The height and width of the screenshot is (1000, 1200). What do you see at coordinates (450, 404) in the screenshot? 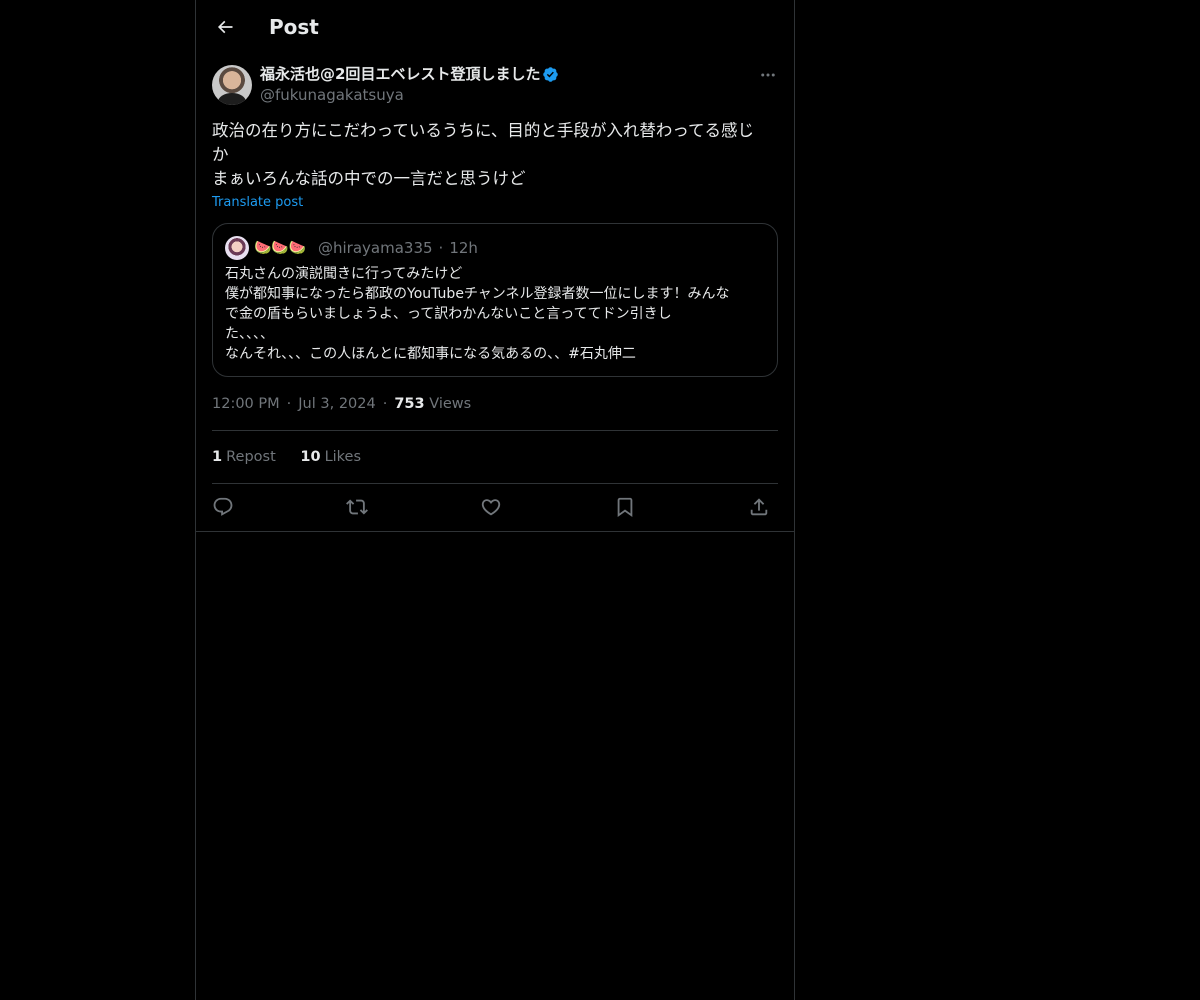
I see `views-label: Views` at bounding box center [450, 404].